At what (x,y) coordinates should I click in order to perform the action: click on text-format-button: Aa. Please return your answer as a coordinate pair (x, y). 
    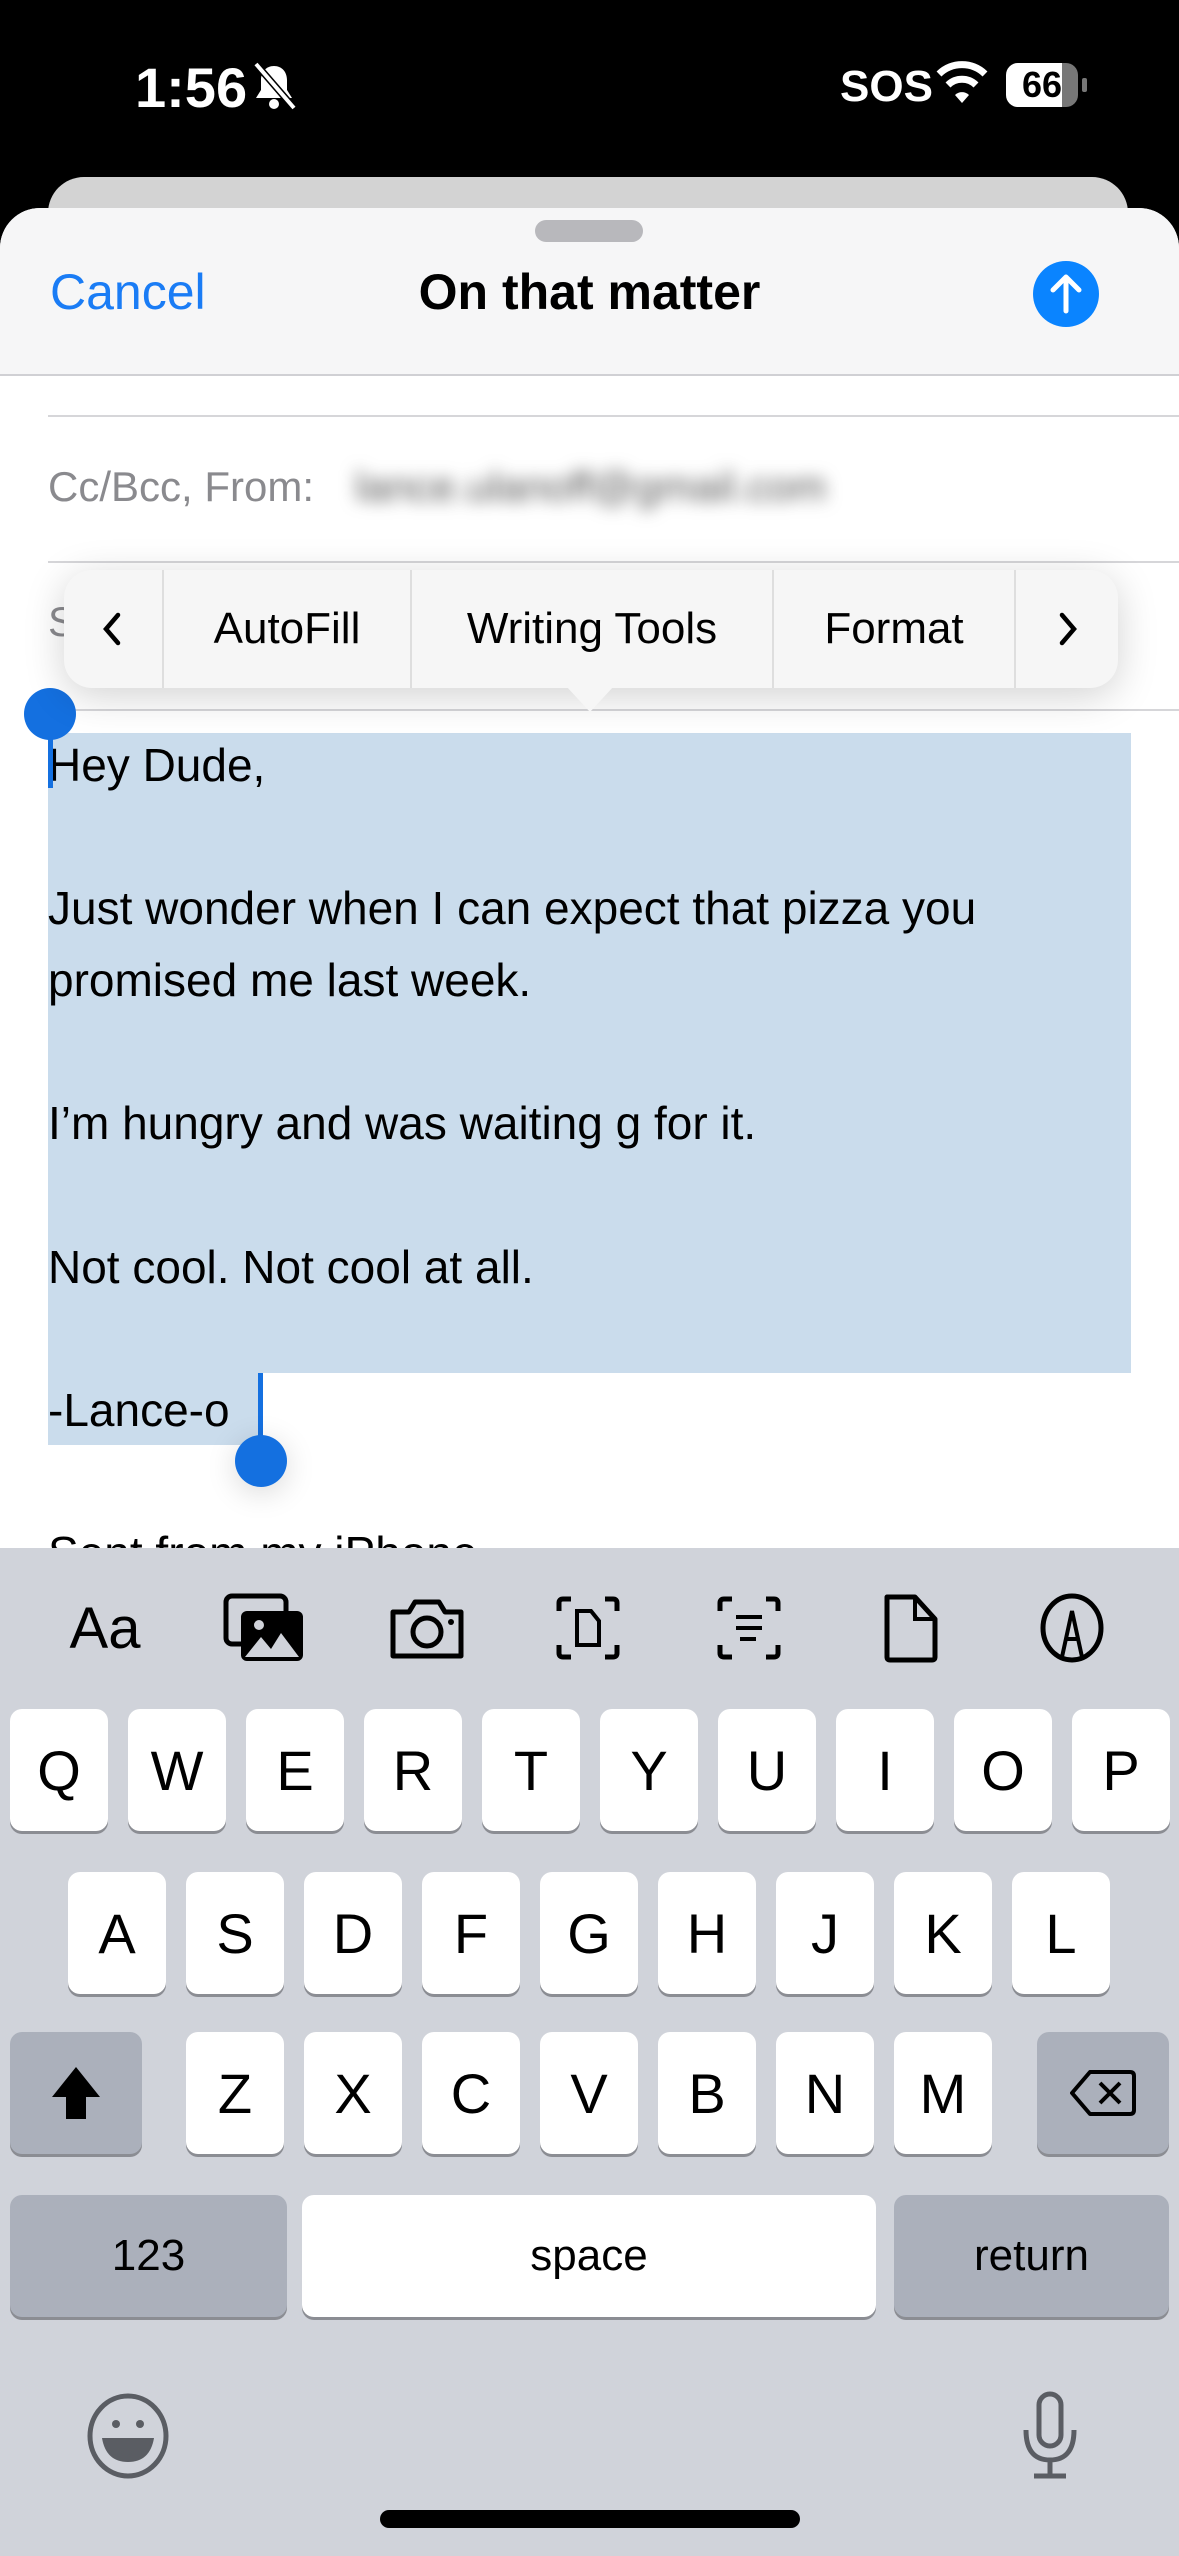
    Looking at the image, I should click on (105, 1628).